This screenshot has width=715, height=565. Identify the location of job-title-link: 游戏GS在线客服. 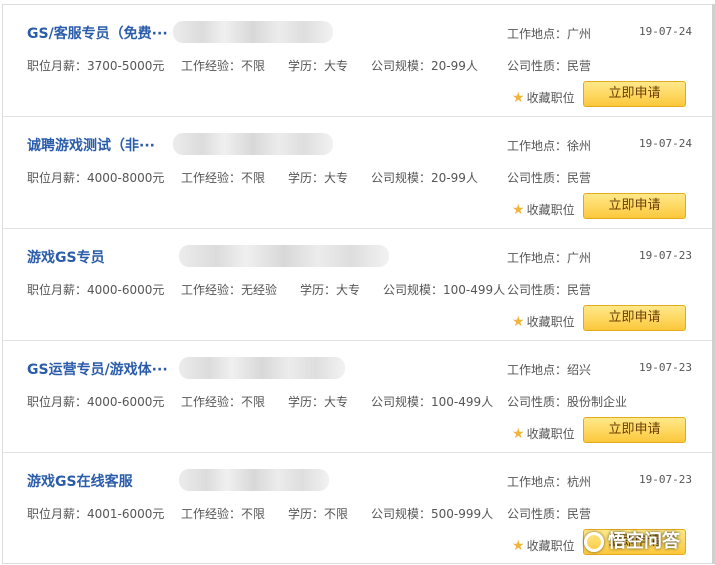
(80, 481).